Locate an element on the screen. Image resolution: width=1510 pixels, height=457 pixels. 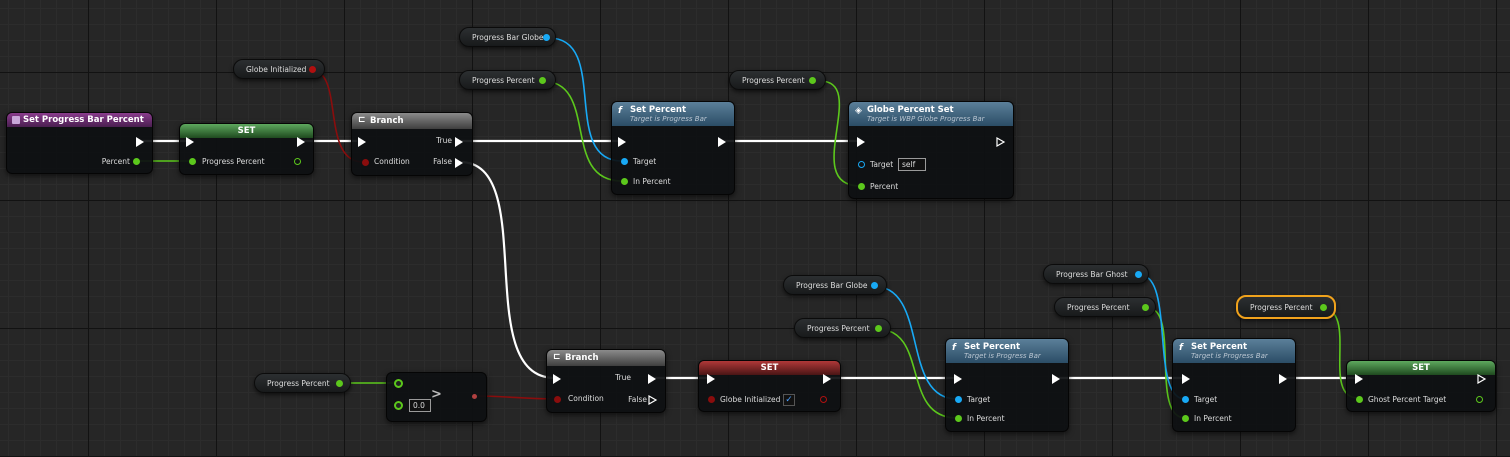
progress-bar-globe-var-1: Progress Bar Globe is located at coordinates (507, 37).